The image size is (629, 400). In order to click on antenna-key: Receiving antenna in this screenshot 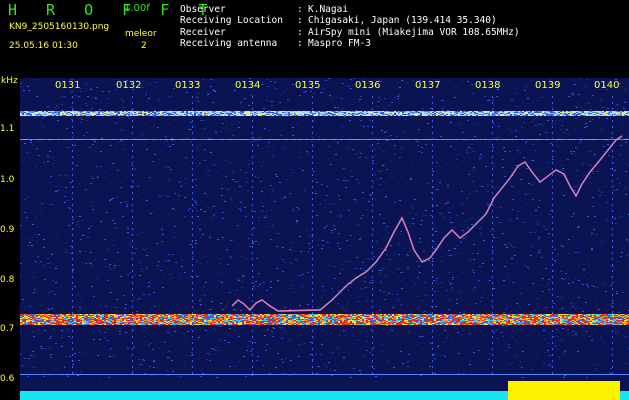, I will do `click(229, 43)`.